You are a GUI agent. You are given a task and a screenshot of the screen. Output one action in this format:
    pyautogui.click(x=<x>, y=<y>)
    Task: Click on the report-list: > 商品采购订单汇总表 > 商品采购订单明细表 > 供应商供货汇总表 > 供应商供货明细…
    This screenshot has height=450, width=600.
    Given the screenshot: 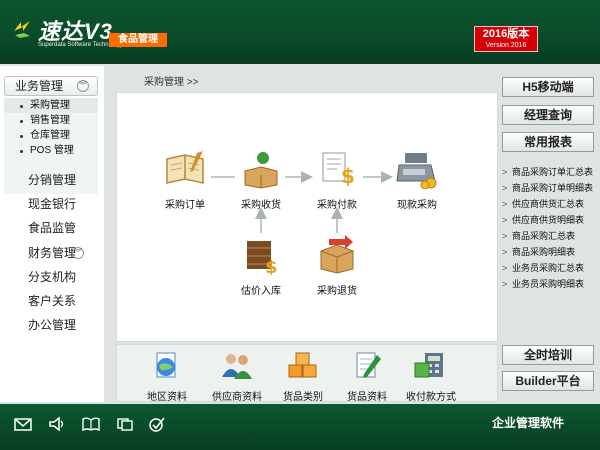 What is the action you would take?
    pyautogui.click(x=551, y=228)
    